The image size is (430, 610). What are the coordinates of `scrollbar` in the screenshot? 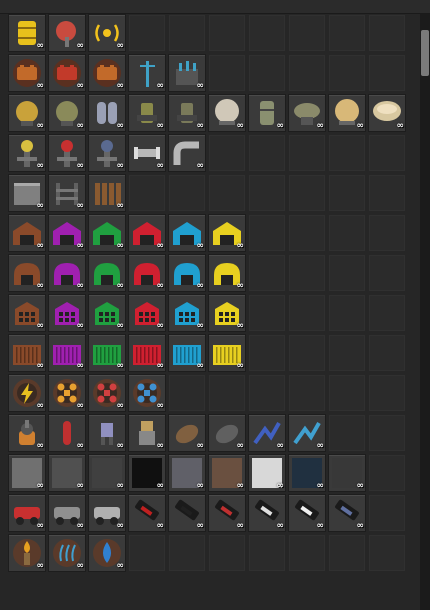 It's located at (425, 312).